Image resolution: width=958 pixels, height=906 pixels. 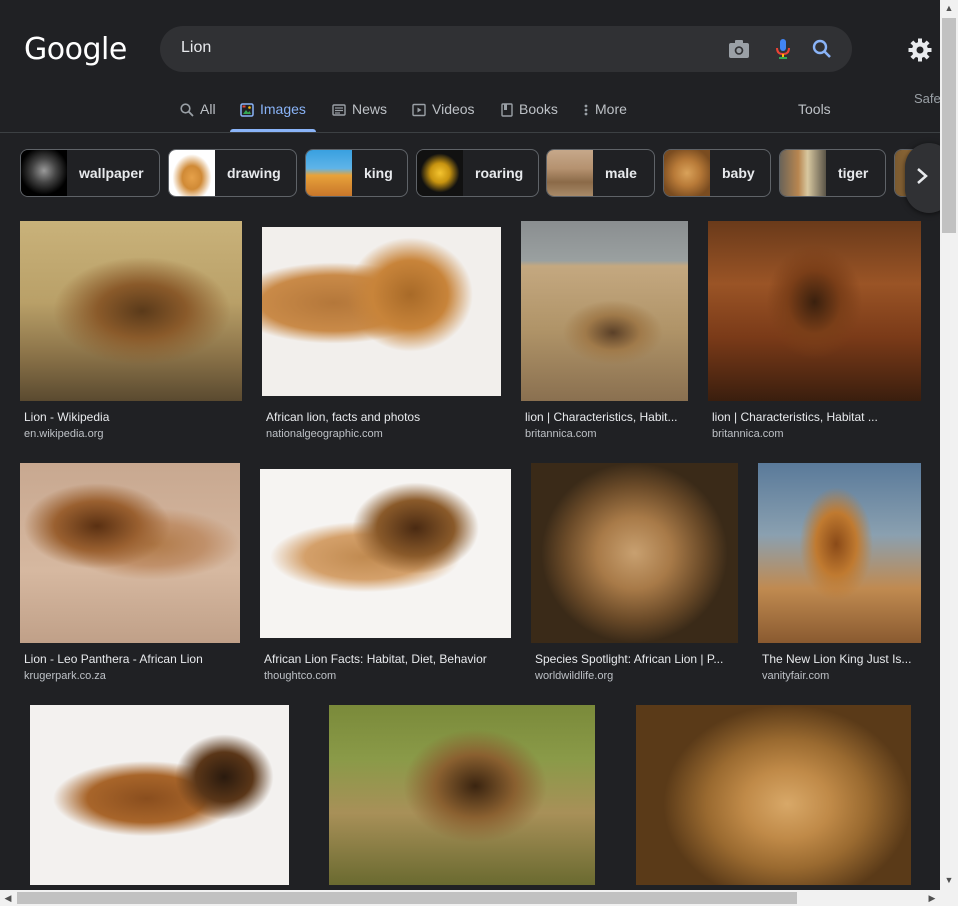 What do you see at coordinates (383, 417) in the screenshot?
I see `result-title: African lion, facts and photos` at bounding box center [383, 417].